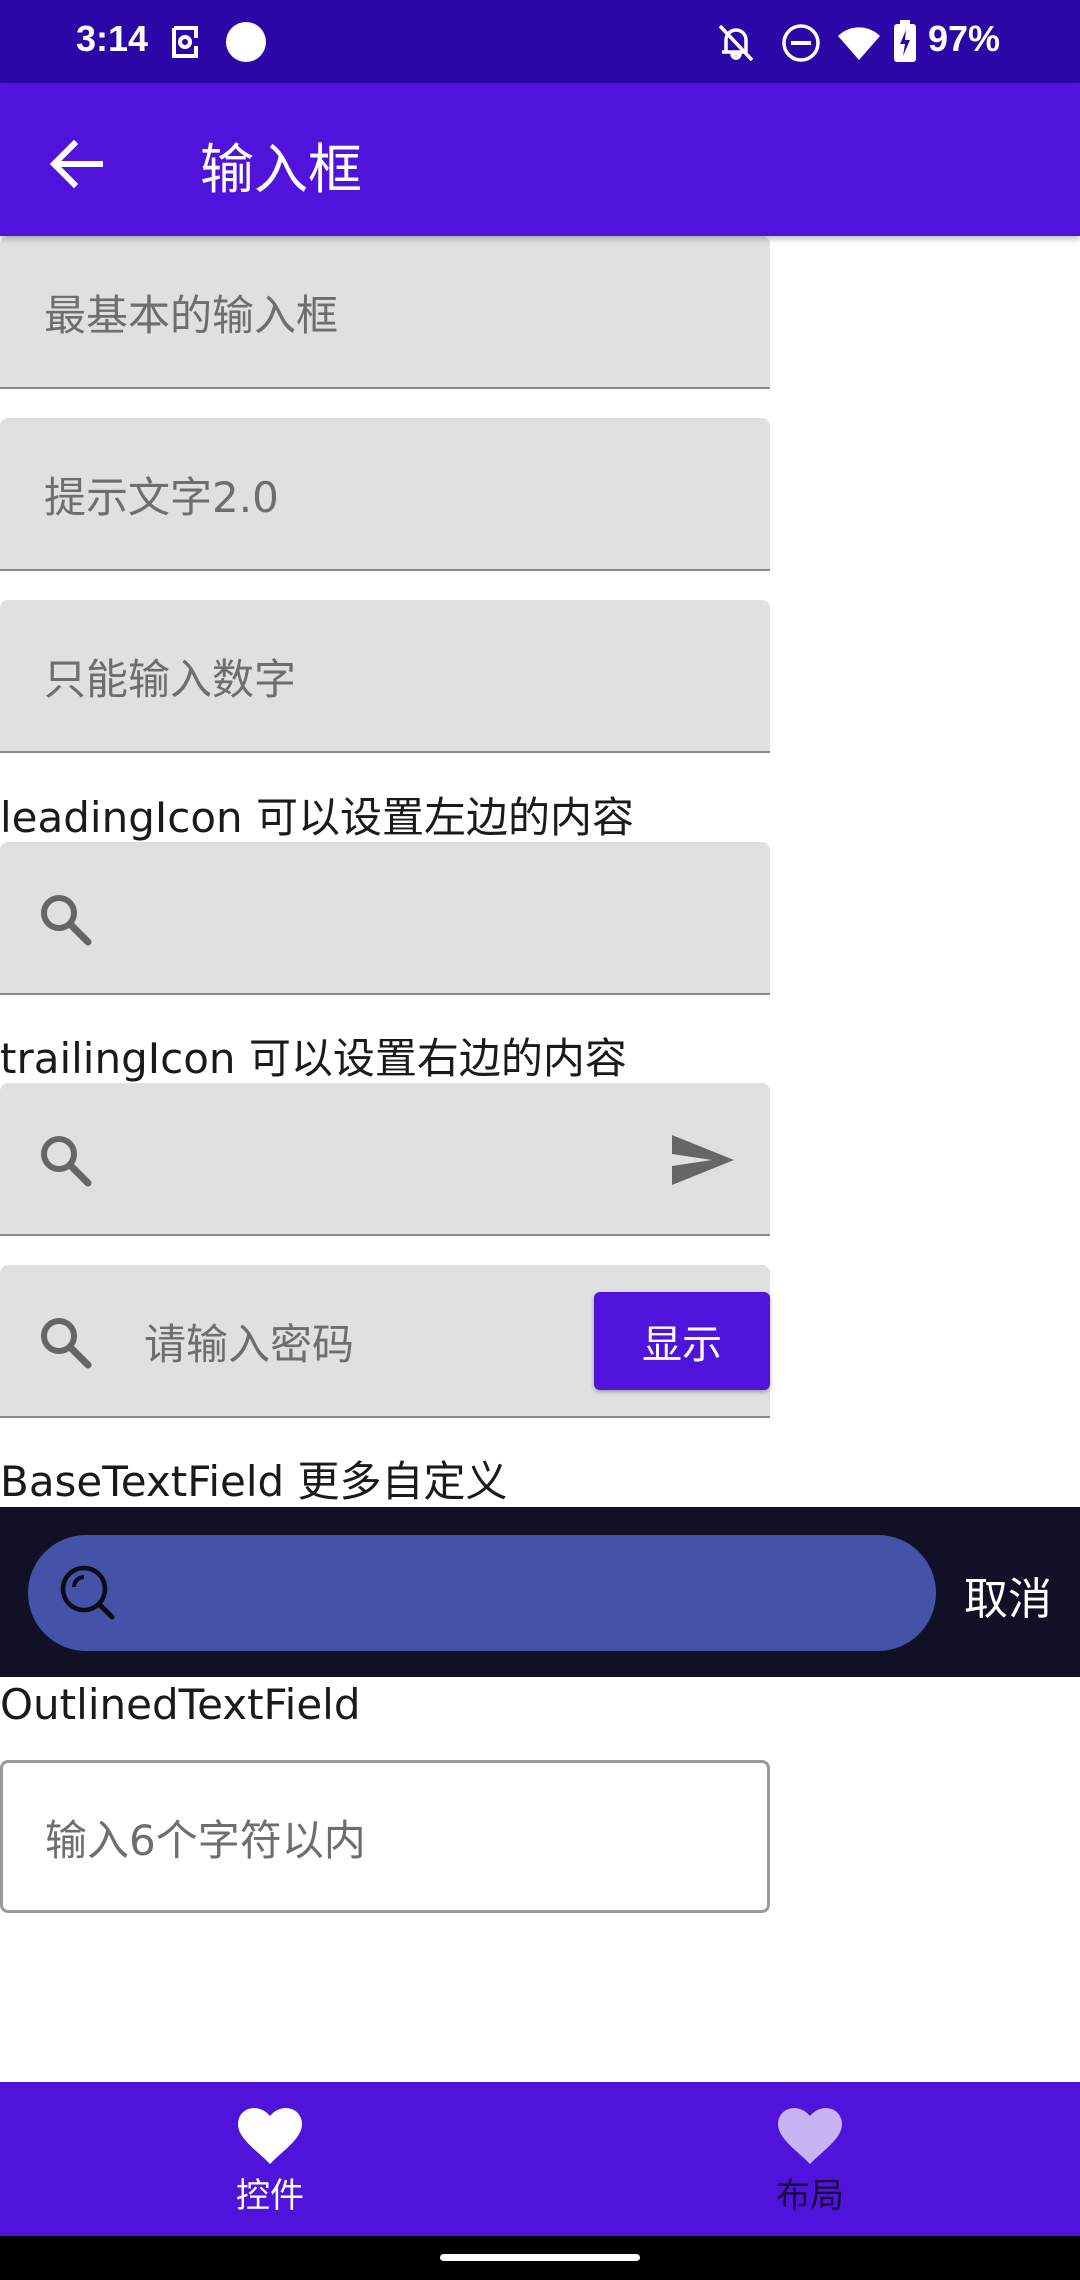 The width and height of the screenshot is (1080, 2280). I want to click on nav-item-layout: 布局, so click(810, 2159).